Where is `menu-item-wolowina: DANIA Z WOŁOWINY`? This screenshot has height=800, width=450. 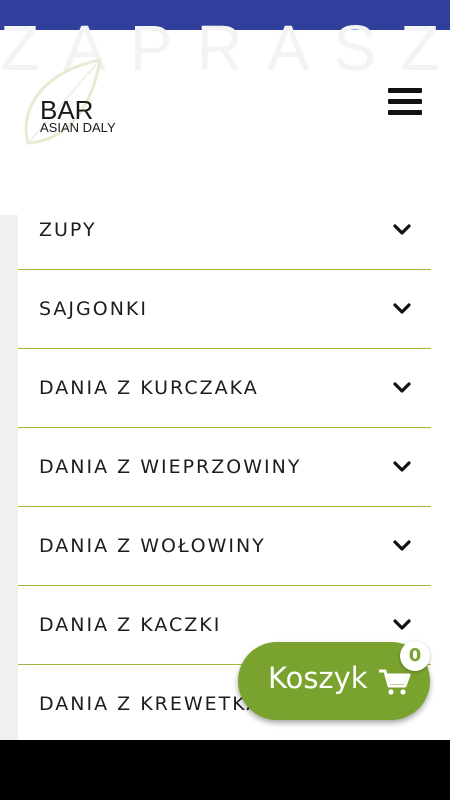
menu-item-wolowina: DANIA Z WOŁOWINY is located at coordinates (224, 546).